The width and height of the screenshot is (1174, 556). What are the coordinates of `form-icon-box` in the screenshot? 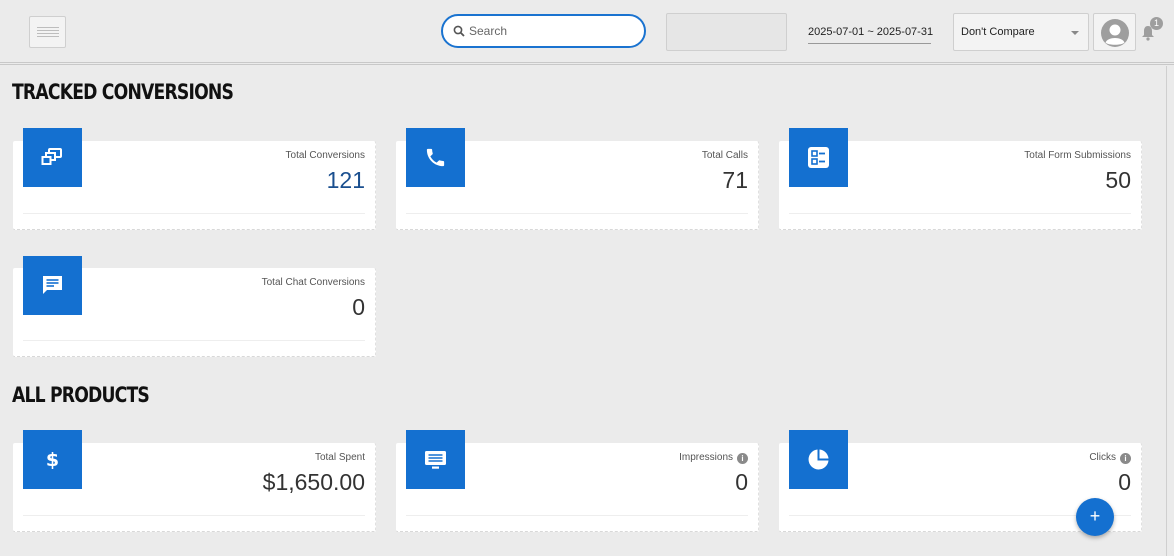 It's located at (818, 157).